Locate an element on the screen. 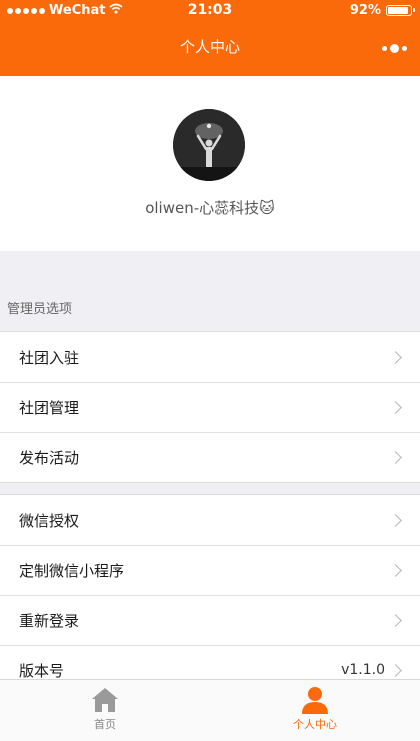 The width and height of the screenshot is (420, 741). list-item-wechat-auth: 微信授权 is located at coordinates (210, 520).